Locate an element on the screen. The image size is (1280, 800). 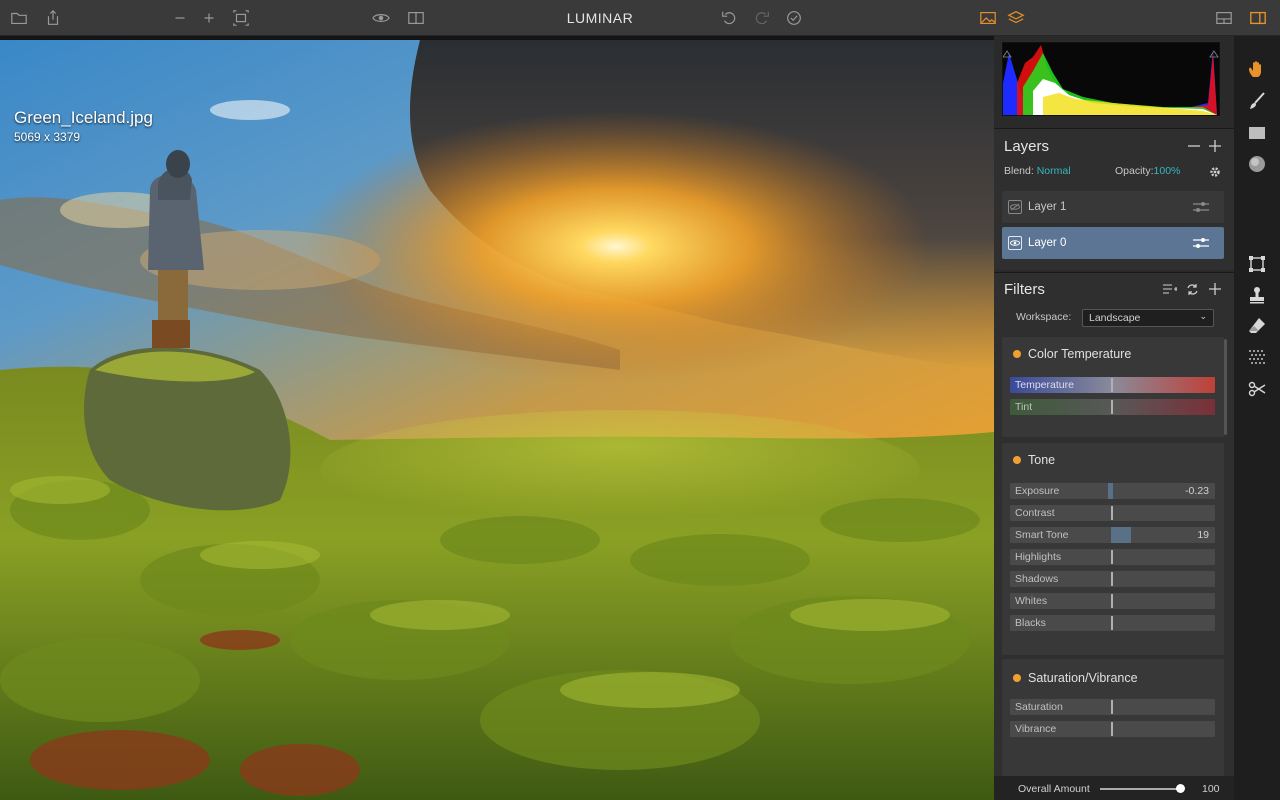
slider-highlights: Highlights is located at coordinates (1112, 557).